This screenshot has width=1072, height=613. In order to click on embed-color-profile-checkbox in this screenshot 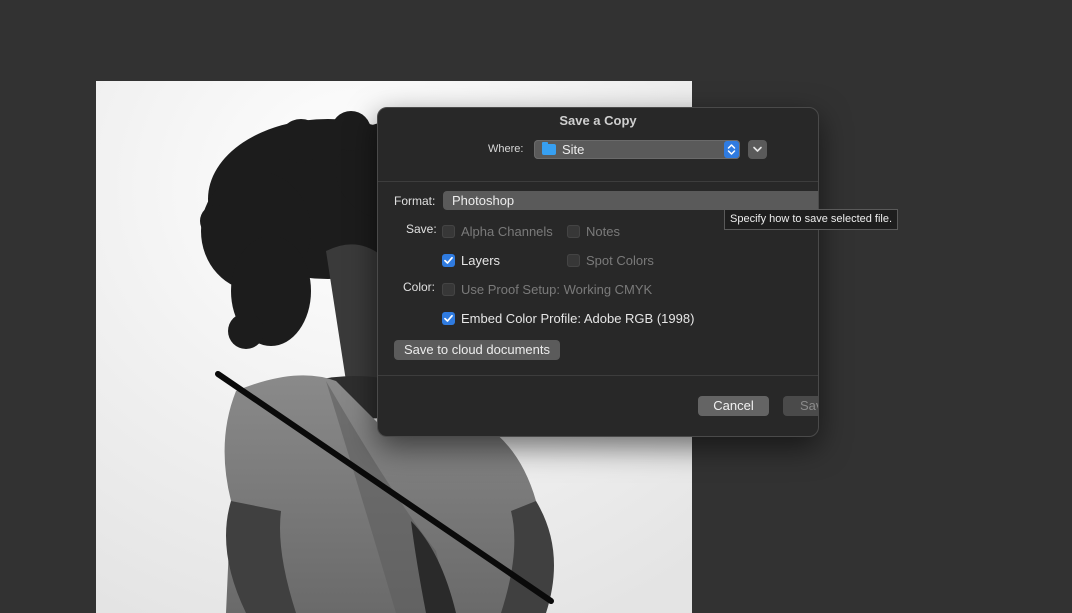, I will do `click(448, 318)`.